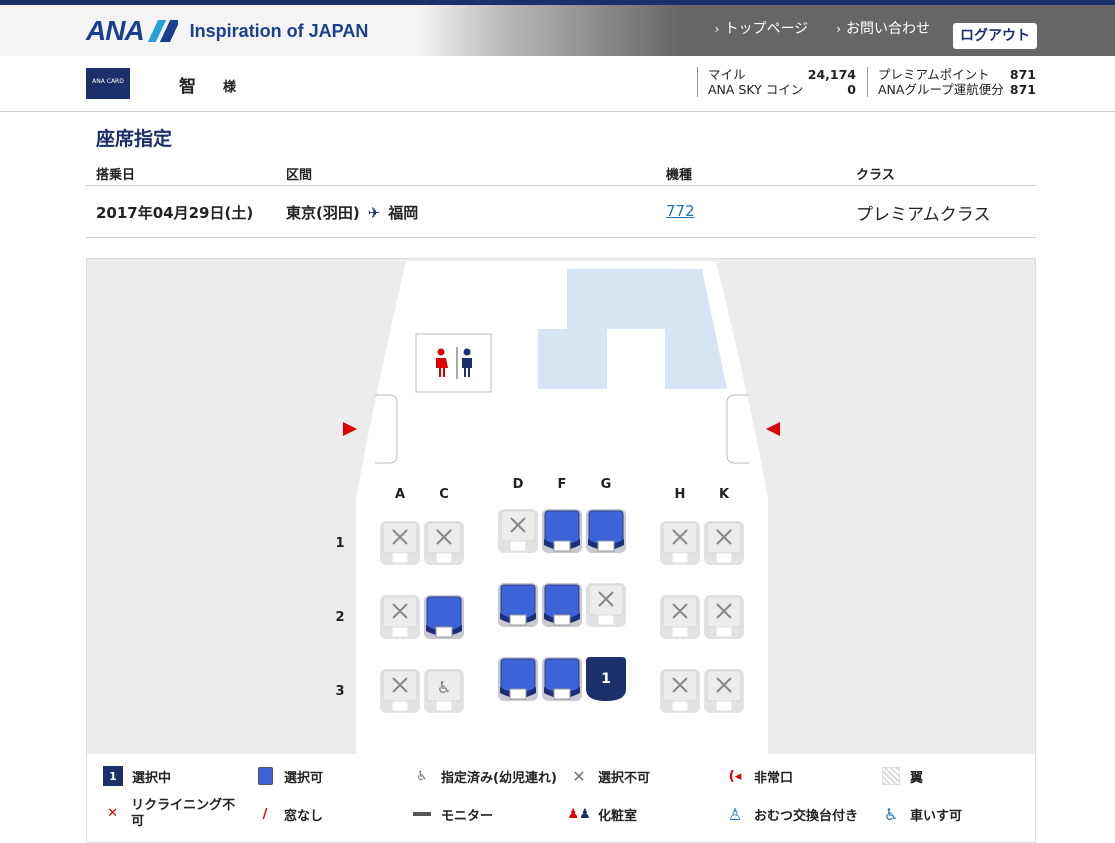  What do you see at coordinates (116, 175) in the screenshot?
I see `header-date: 搭乗日` at bounding box center [116, 175].